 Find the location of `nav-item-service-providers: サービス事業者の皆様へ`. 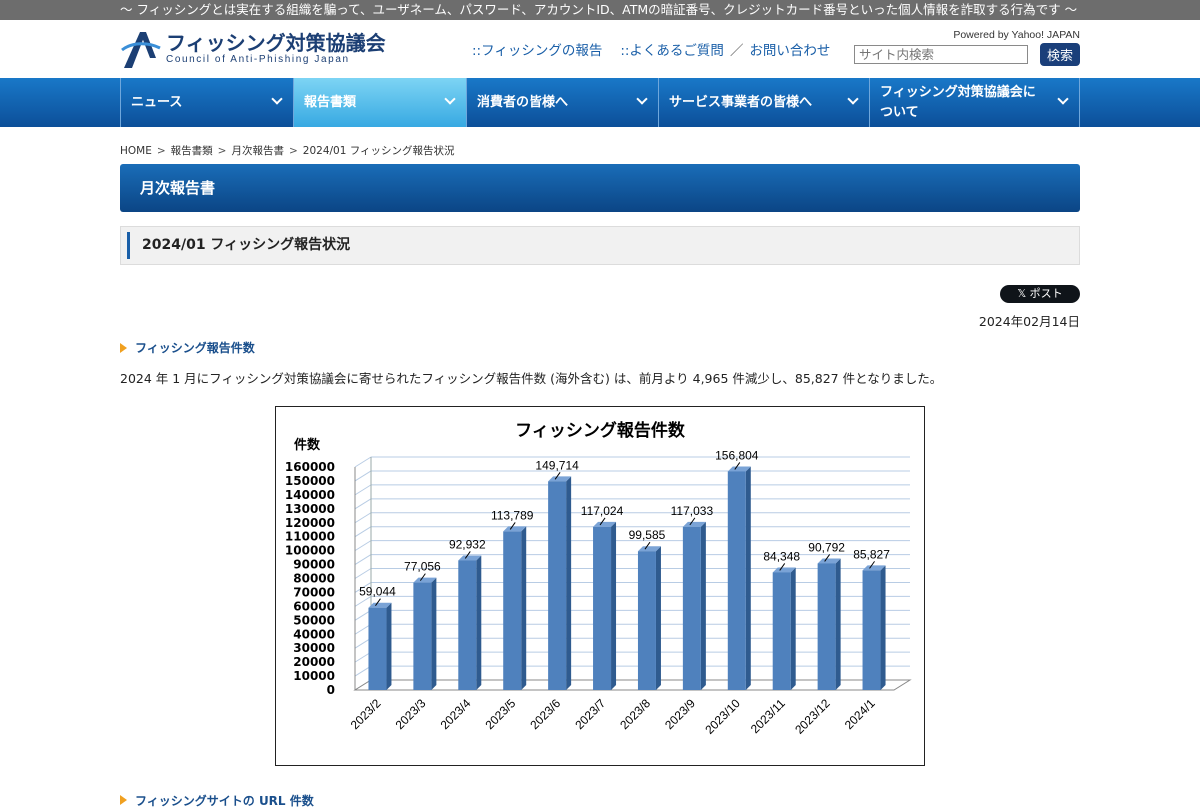

nav-item-service-providers: サービス事業者の皆様へ is located at coordinates (764, 102).